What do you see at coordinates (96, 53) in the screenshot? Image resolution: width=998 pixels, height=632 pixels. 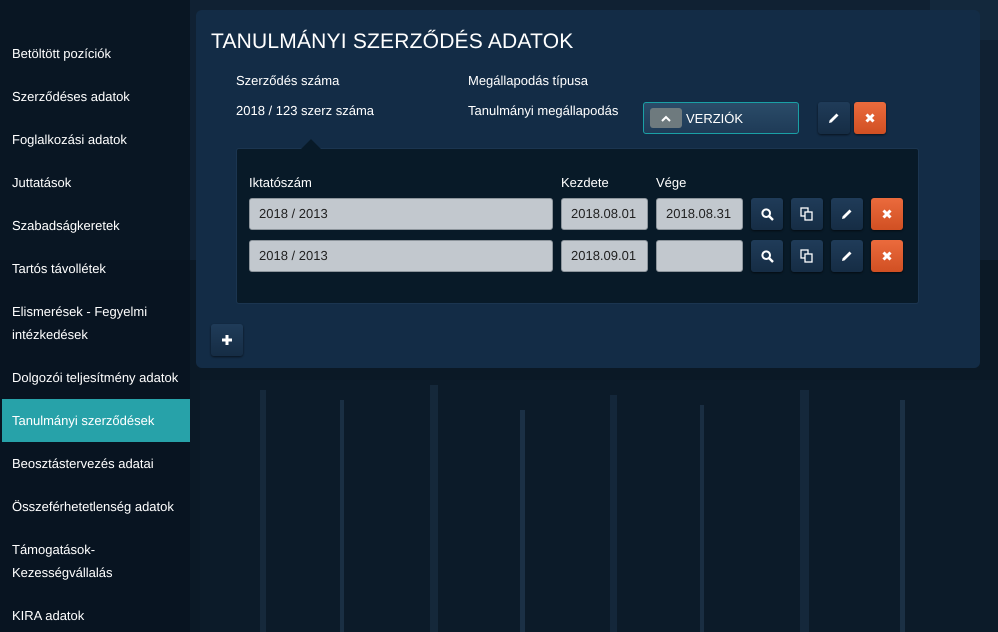 I see `sidebar-item: Betöltött pozíciók` at bounding box center [96, 53].